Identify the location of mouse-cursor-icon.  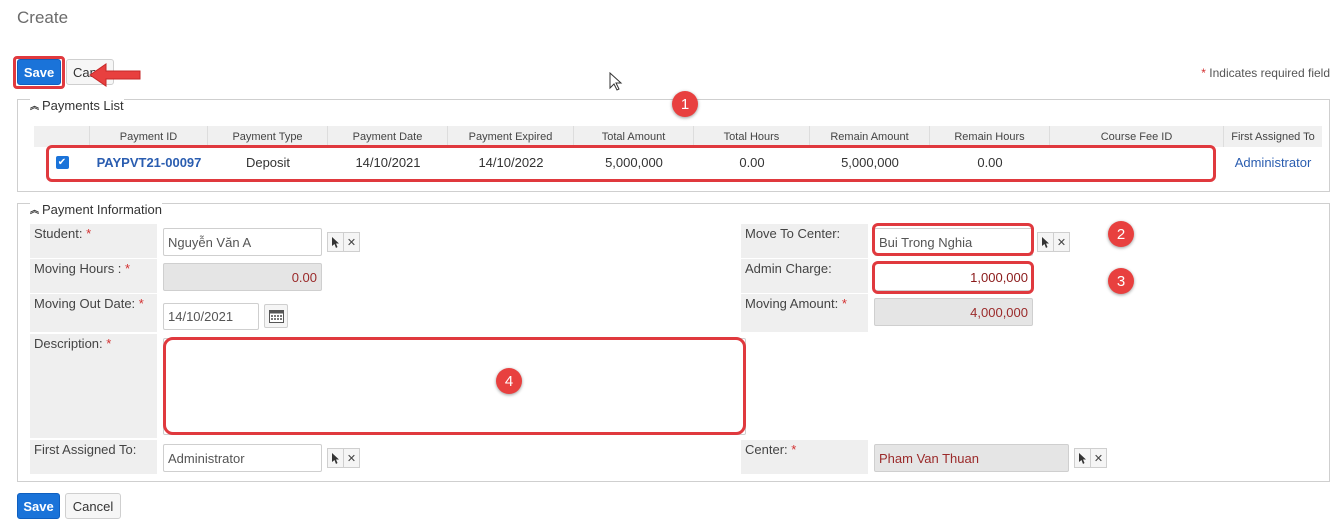
(616, 81).